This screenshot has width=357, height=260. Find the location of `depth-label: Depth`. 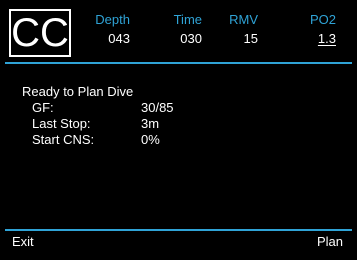

depth-label: Depth is located at coordinates (112, 19).